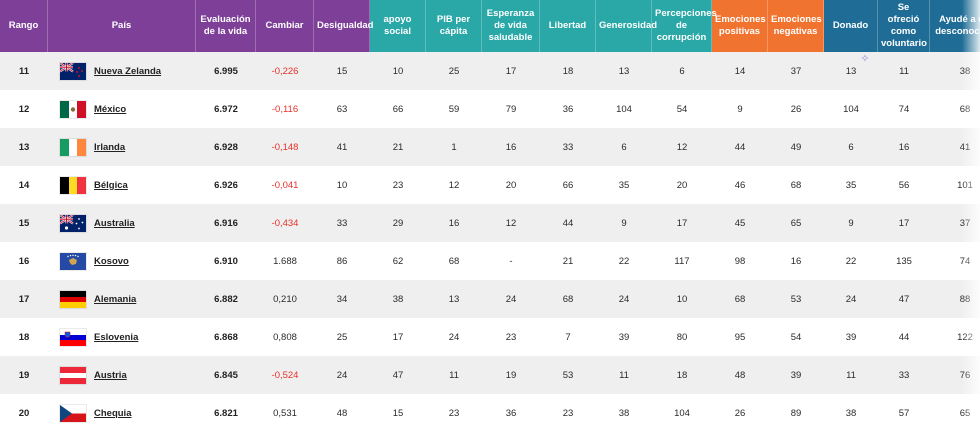  What do you see at coordinates (511, 261) in the screenshot?
I see `metric-cell: -` at bounding box center [511, 261].